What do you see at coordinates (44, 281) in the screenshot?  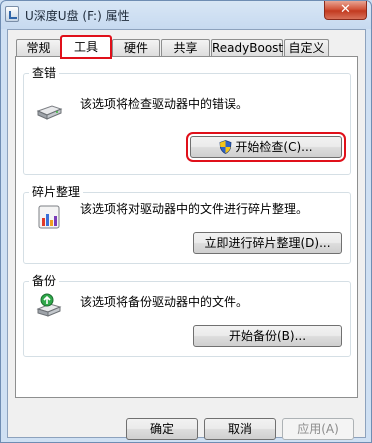 I see `group-title: 备份` at bounding box center [44, 281].